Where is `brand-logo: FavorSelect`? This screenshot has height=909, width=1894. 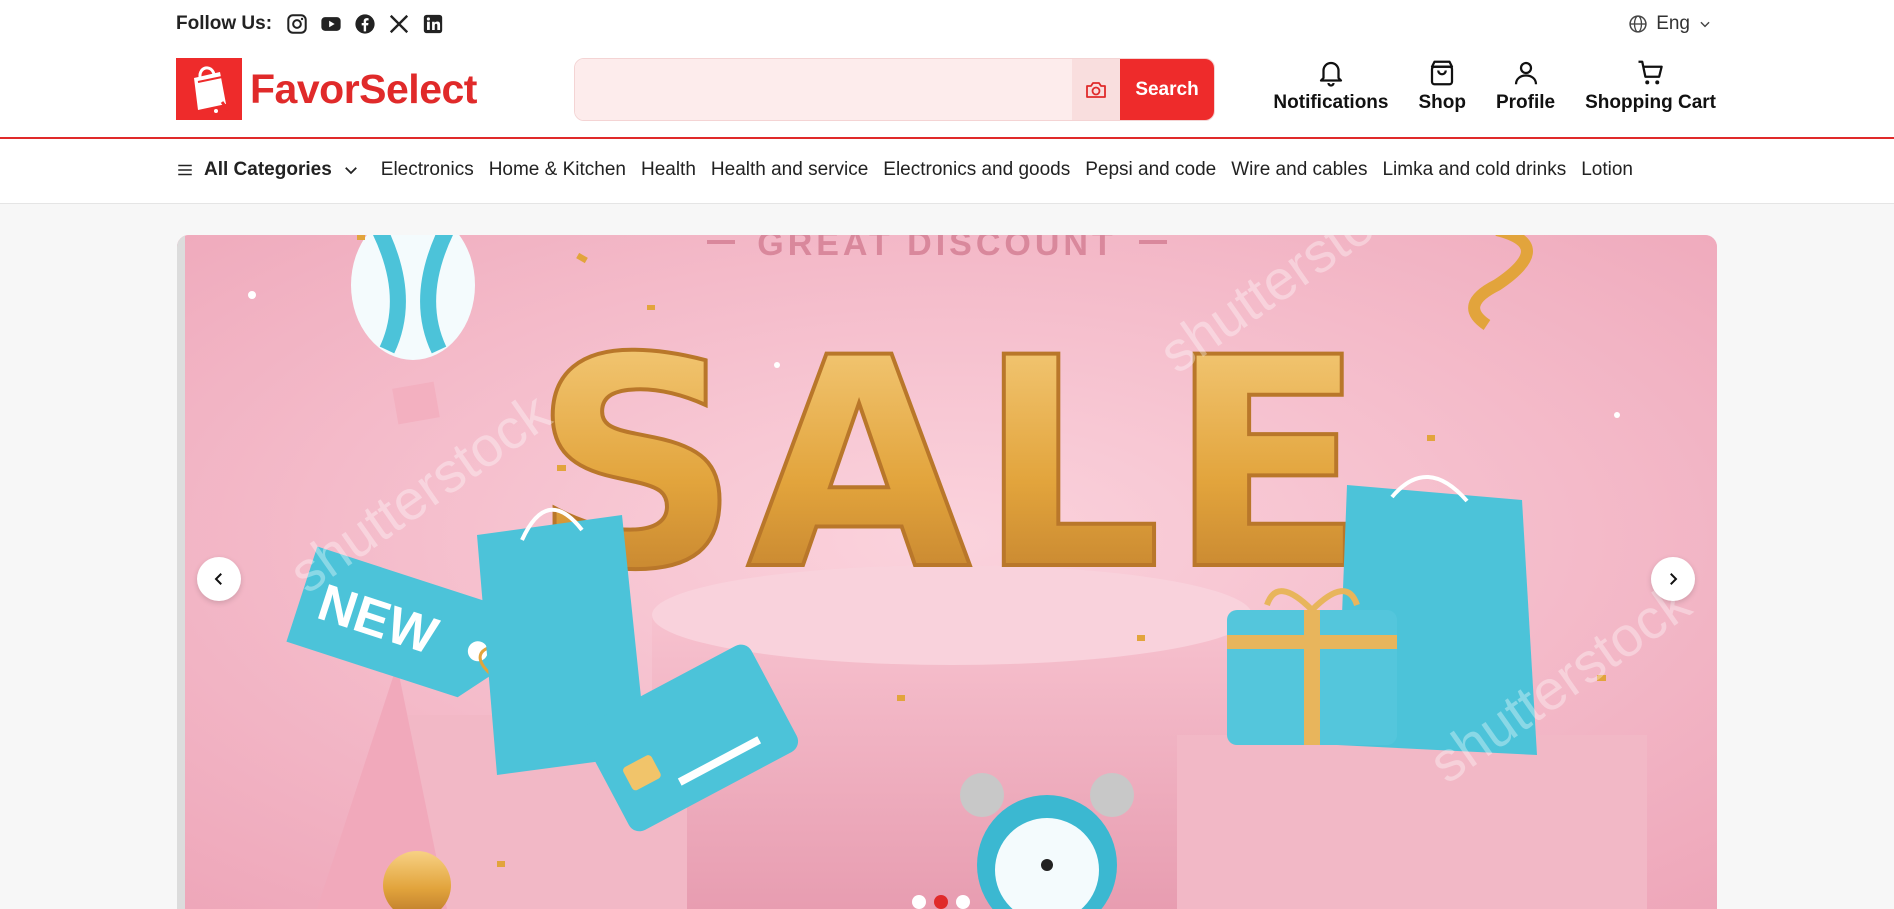
brand-logo: FavorSelect is located at coordinates (326, 89).